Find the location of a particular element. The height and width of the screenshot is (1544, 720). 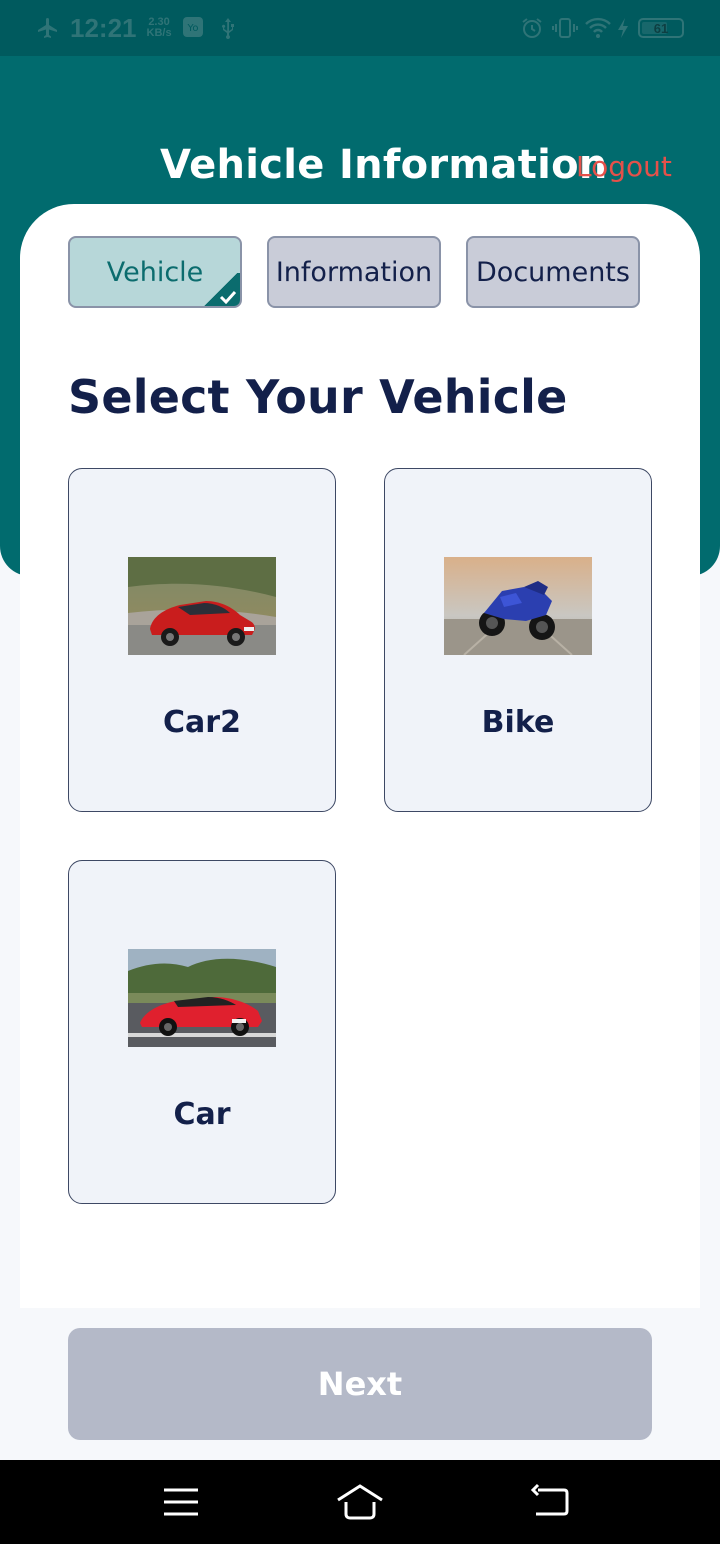

battery-level: 61 is located at coordinates (661, 28).